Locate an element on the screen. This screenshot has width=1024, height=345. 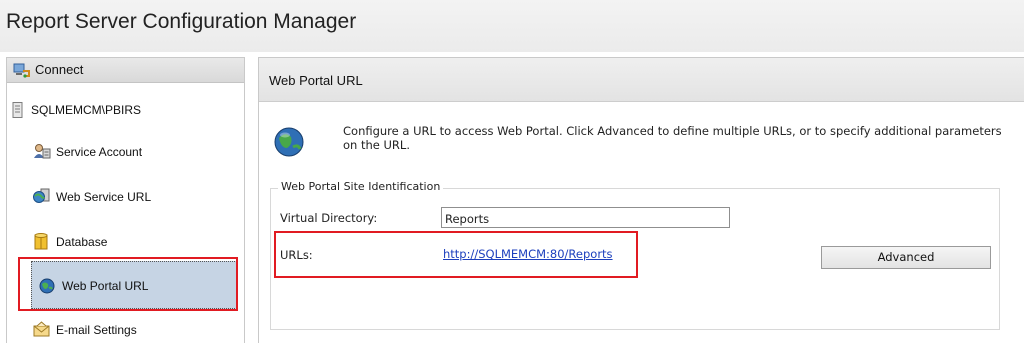
sidebar-item-service-account: Service Account is located at coordinates (129, 152).